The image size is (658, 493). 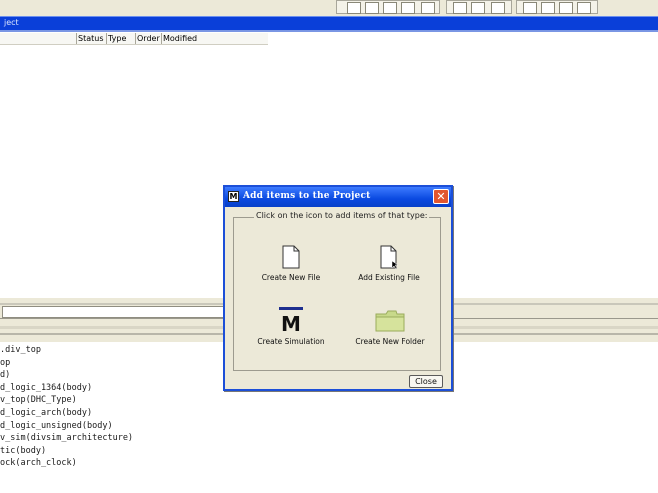 I want to click on transcript-line: v_sim(divsim_architecture), so click(x=67, y=438).